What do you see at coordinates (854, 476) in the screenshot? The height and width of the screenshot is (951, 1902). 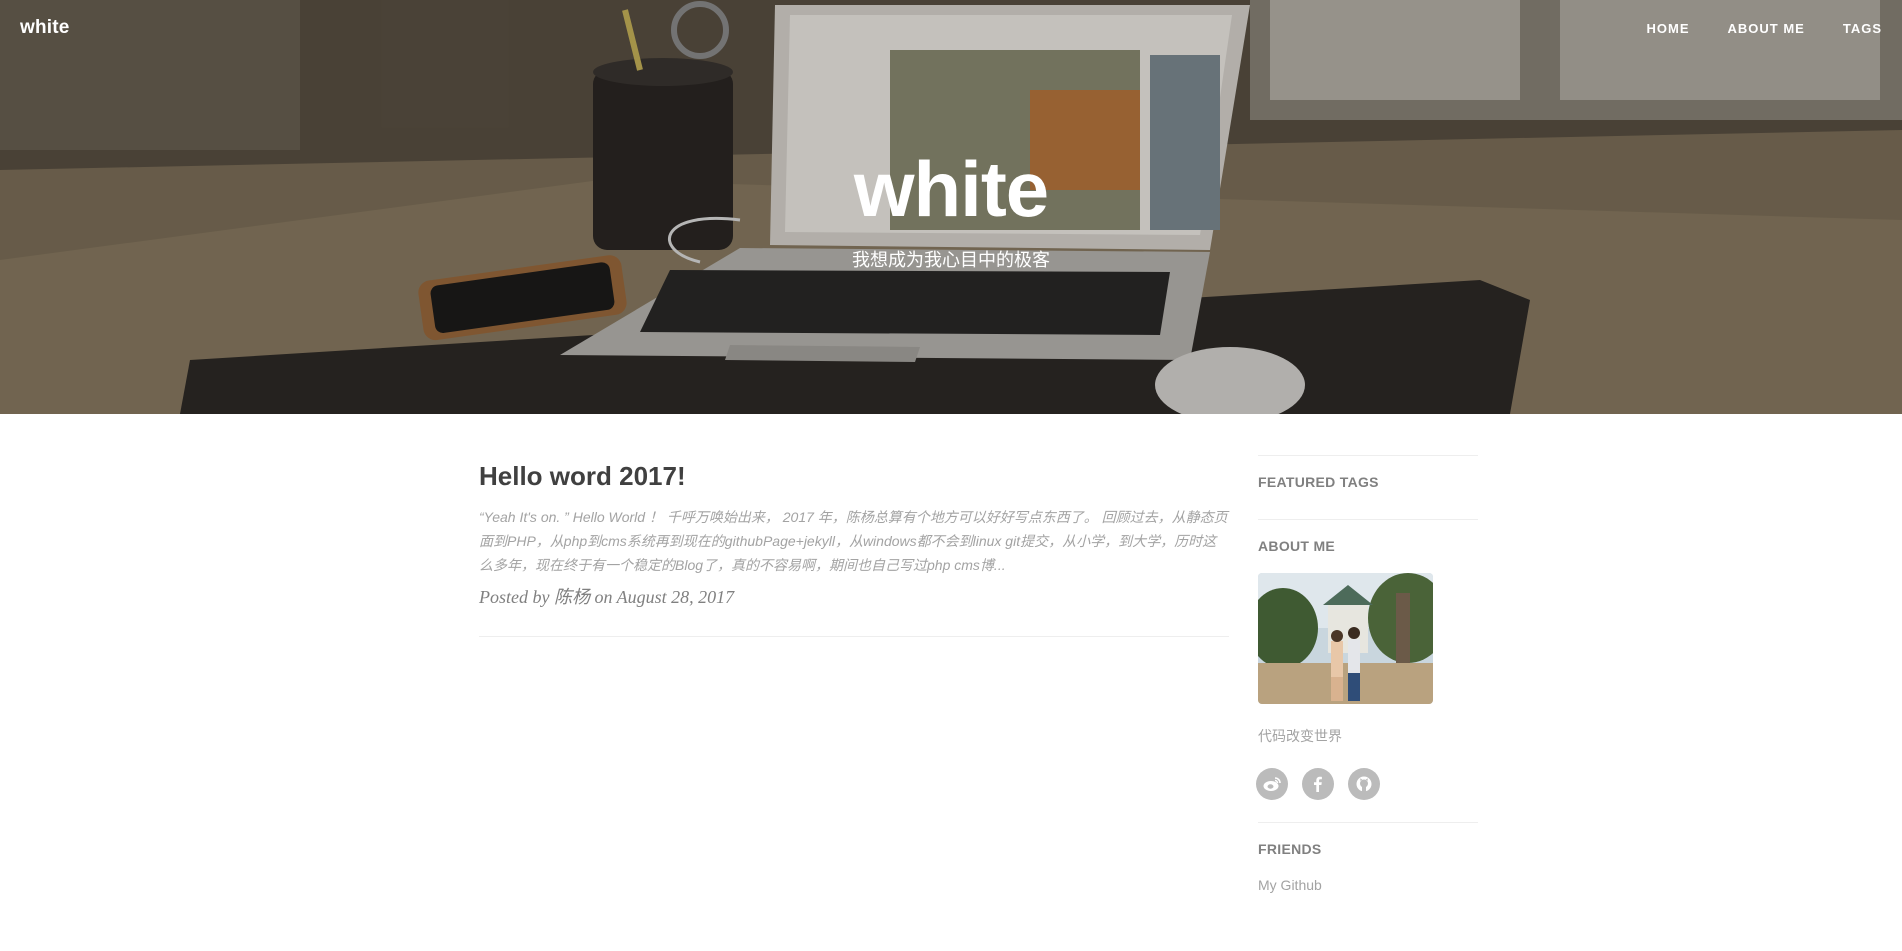 I see `post-title-link: Hello word 2017!` at bounding box center [854, 476].